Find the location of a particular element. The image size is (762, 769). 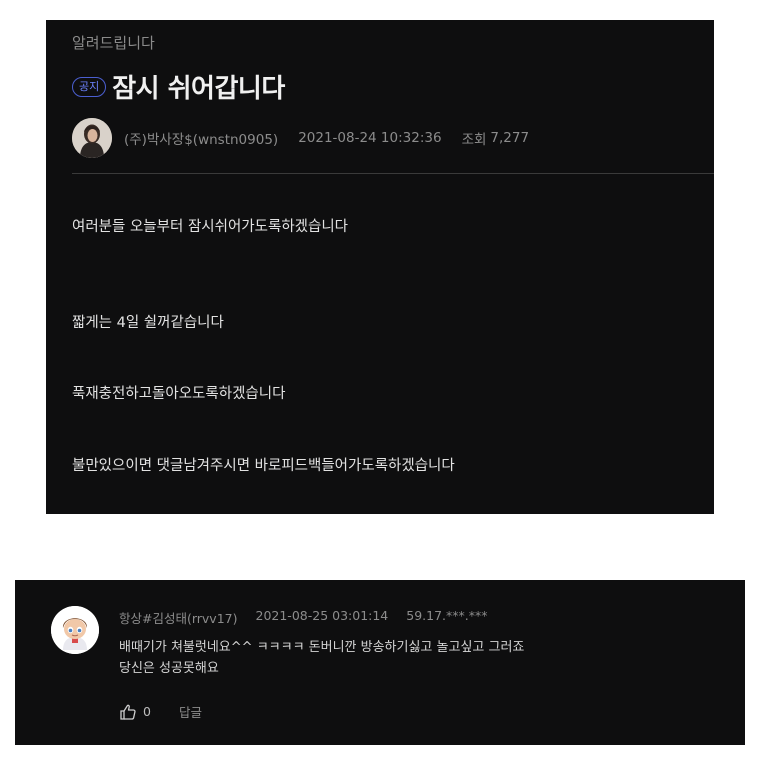

views-label: 조회 is located at coordinates (474, 140).